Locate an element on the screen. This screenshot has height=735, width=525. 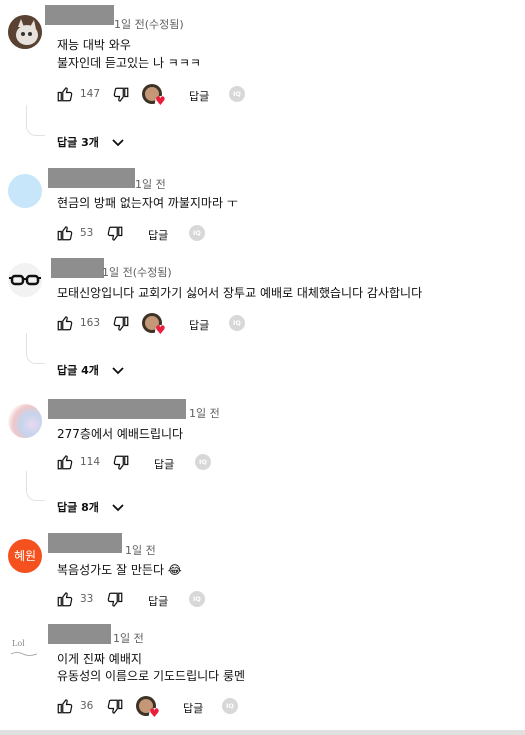
replies-count-label: 답글 8개 is located at coordinates (78, 507).